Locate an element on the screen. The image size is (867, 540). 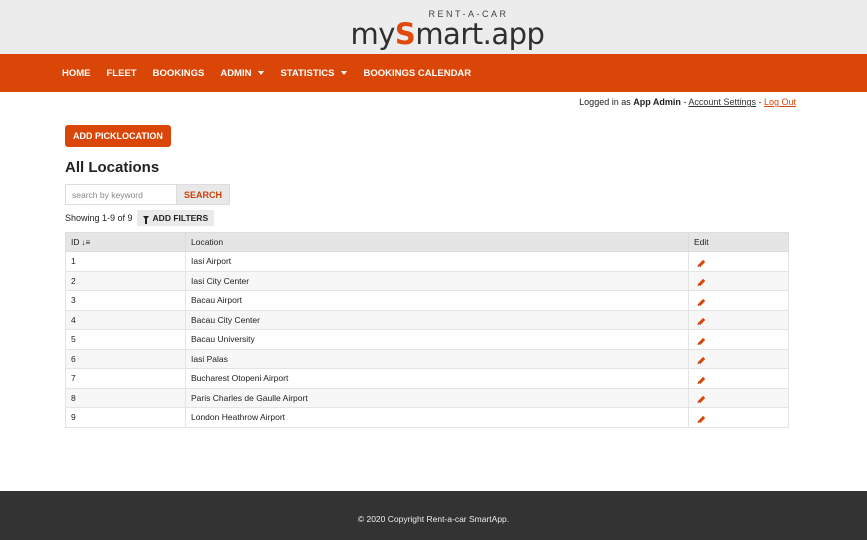
table-header-row: ID ↓≡ Location Edit is located at coordinates (427, 242).